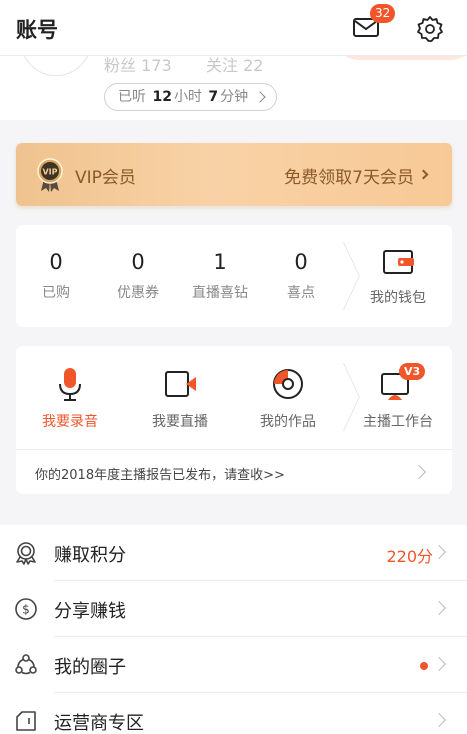 This screenshot has width=467, height=734. I want to click on hours-unit: 小时, so click(187, 97).